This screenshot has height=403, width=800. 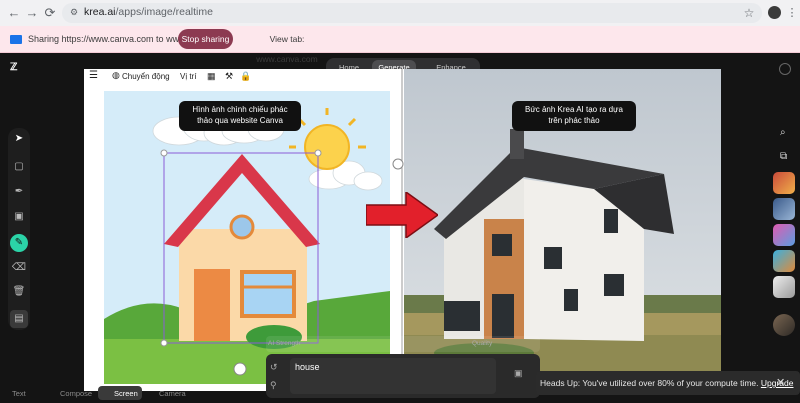 I want to click on reload-icon: ⟳, so click(x=50, y=13).